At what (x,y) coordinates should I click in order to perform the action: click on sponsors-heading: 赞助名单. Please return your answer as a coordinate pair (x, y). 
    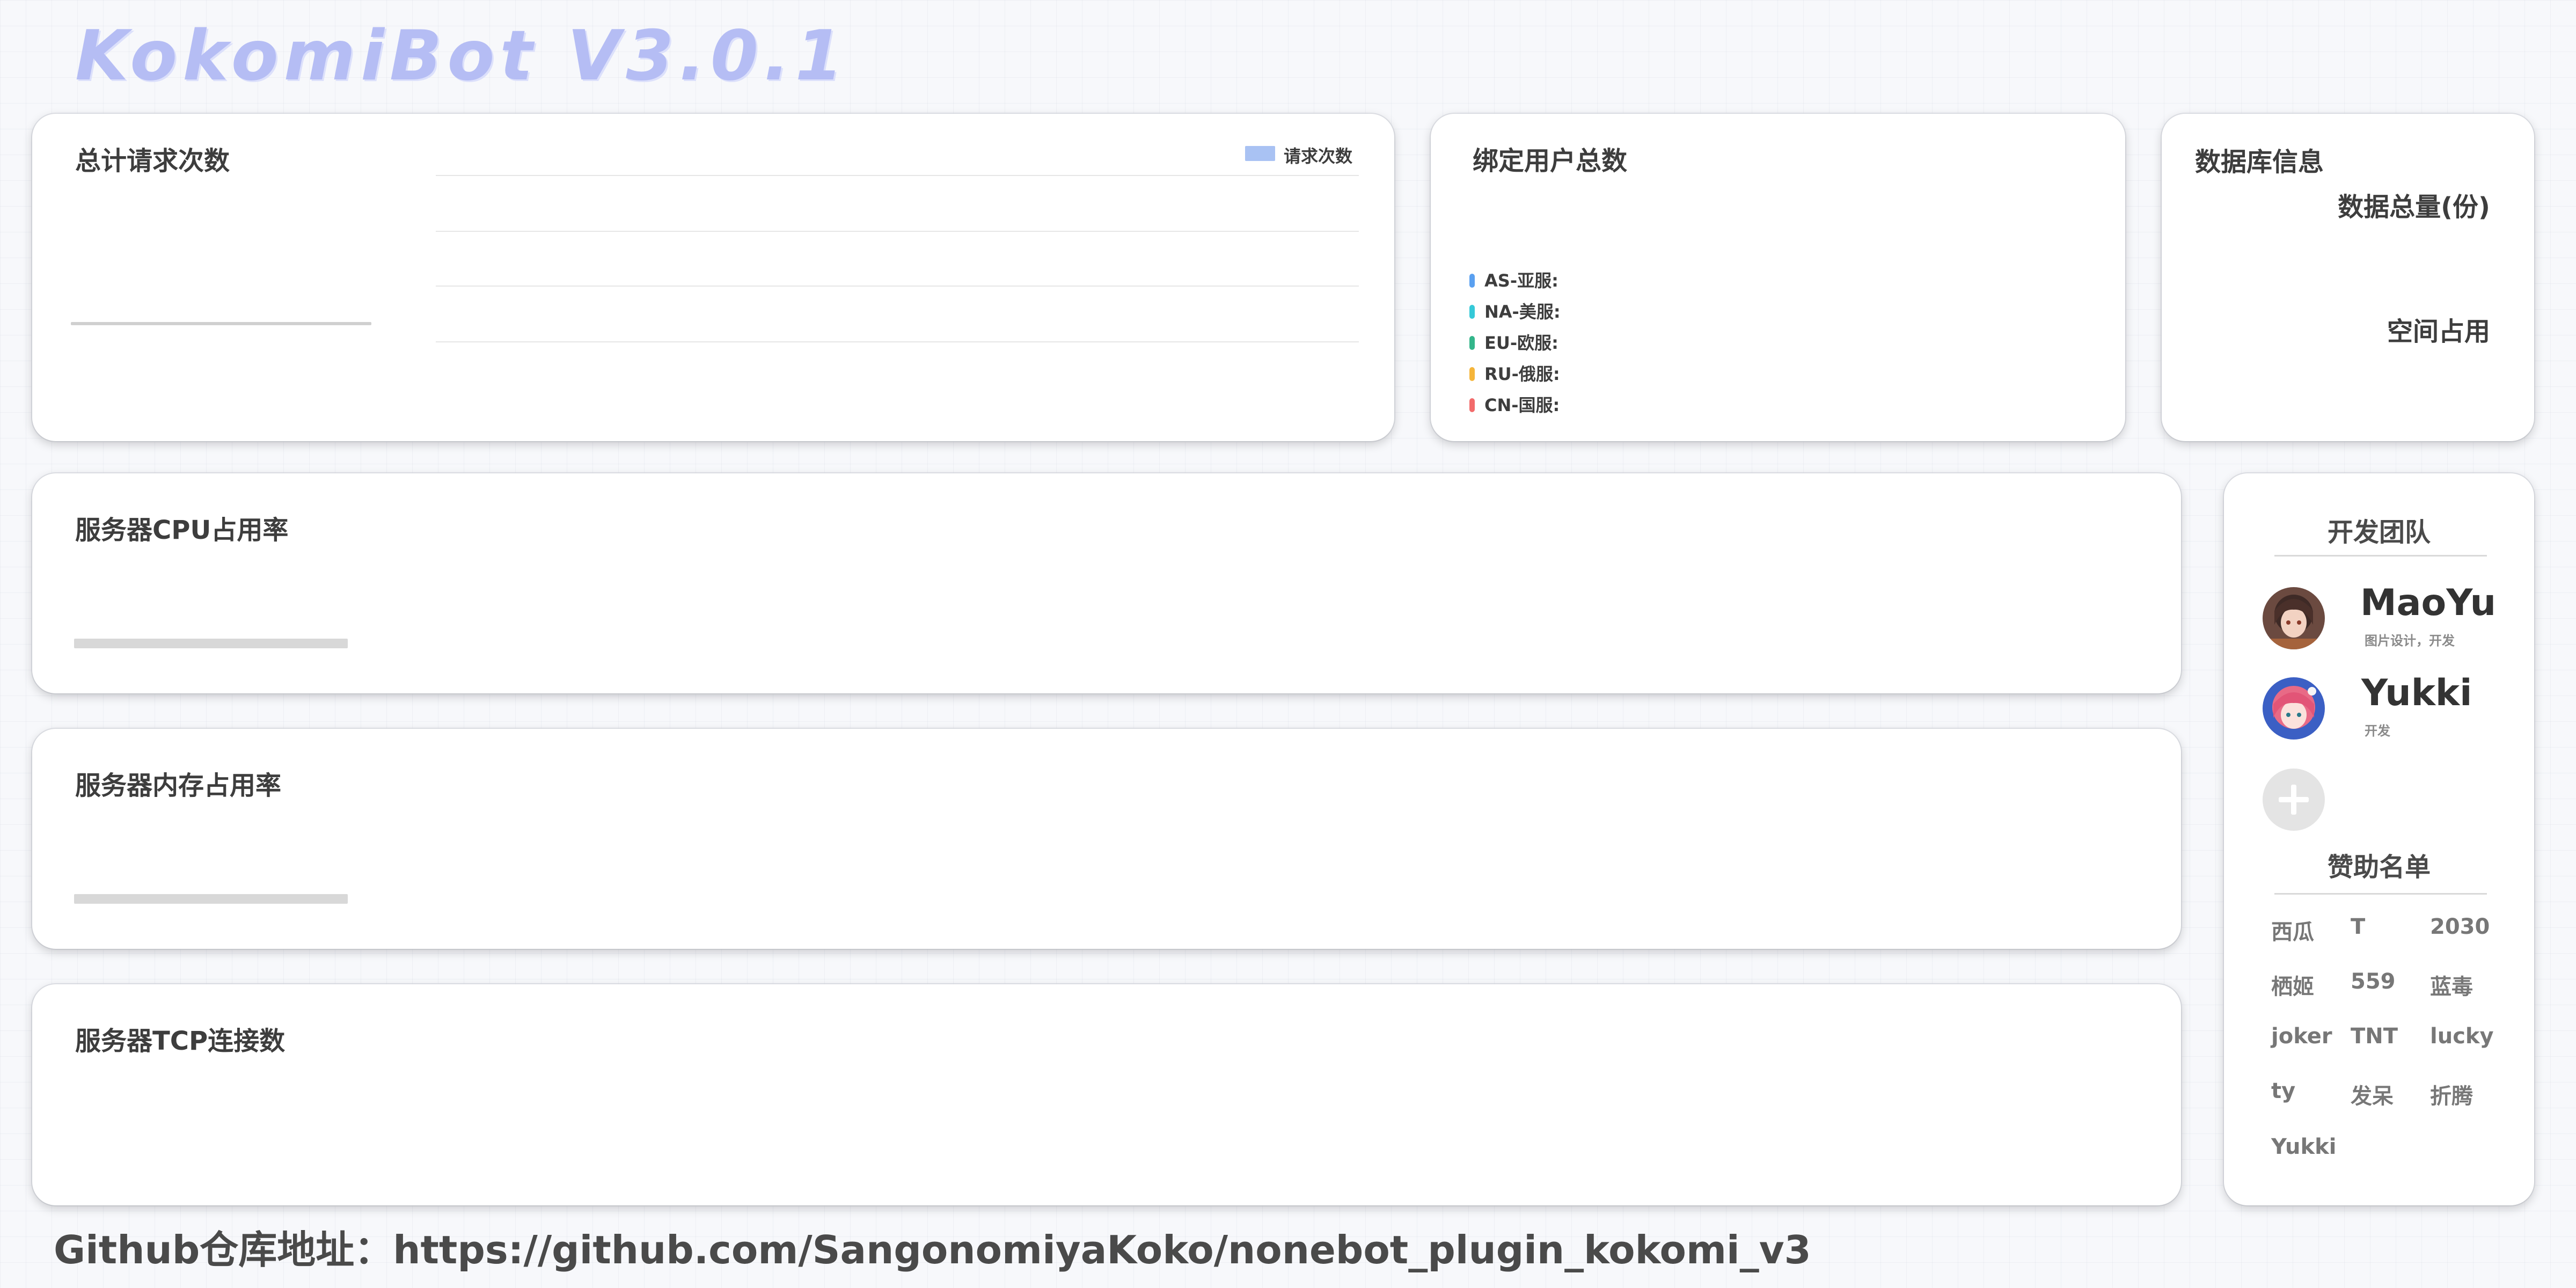
    Looking at the image, I should click on (2379, 867).